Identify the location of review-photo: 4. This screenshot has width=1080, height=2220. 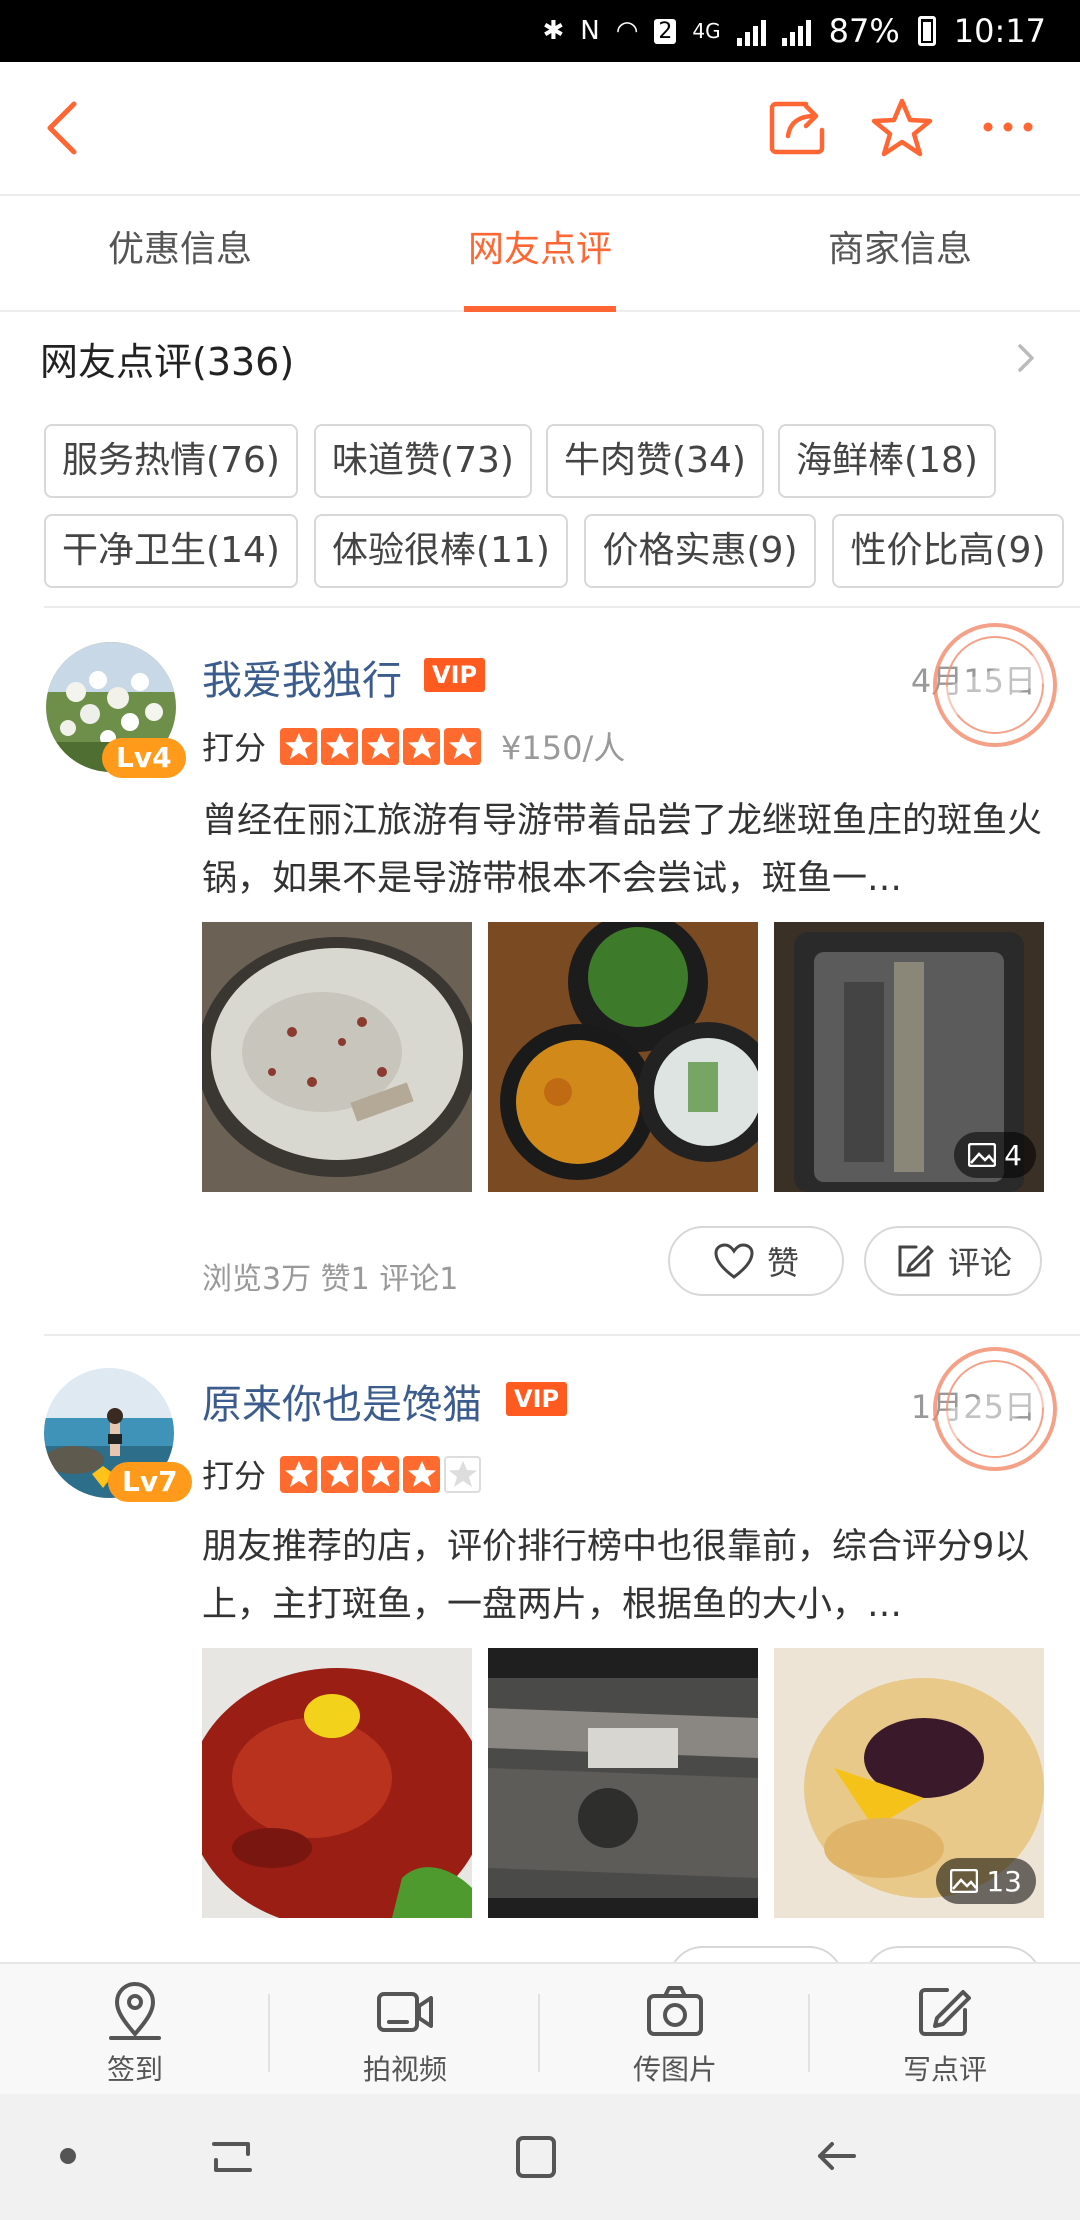
(909, 1057).